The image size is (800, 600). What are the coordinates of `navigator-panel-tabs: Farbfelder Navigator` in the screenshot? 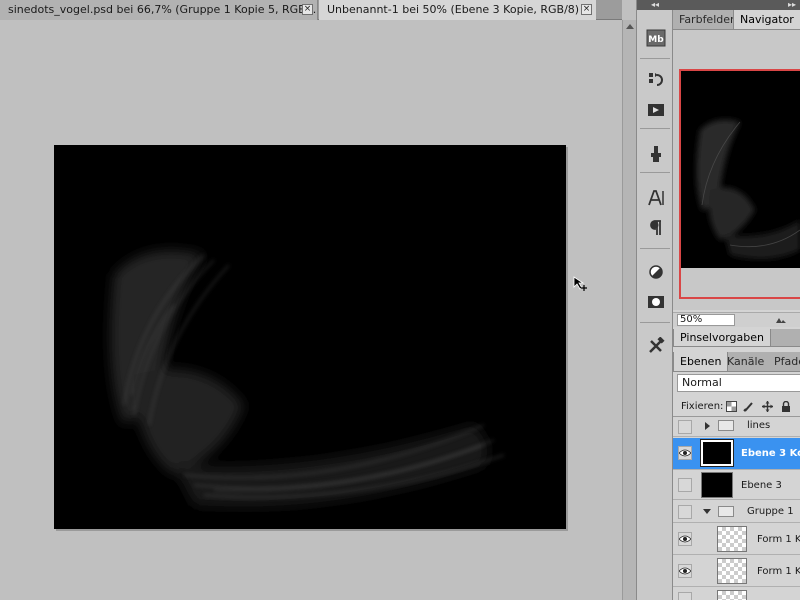 It's located at (736, 20).